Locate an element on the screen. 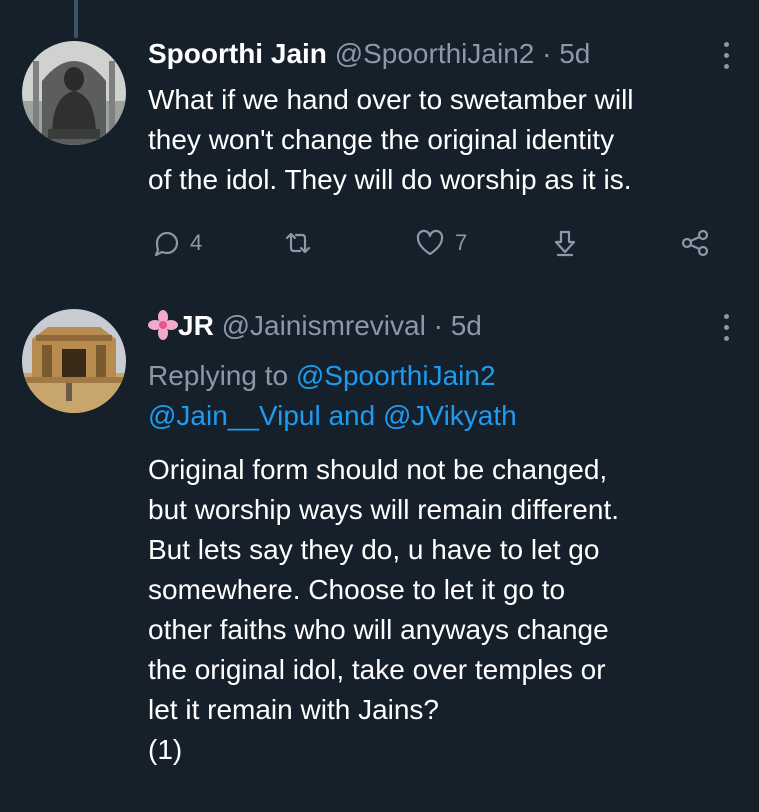 The height and width of the screenshot is (812, 759). download-icon is located at coordinates (565, 243).